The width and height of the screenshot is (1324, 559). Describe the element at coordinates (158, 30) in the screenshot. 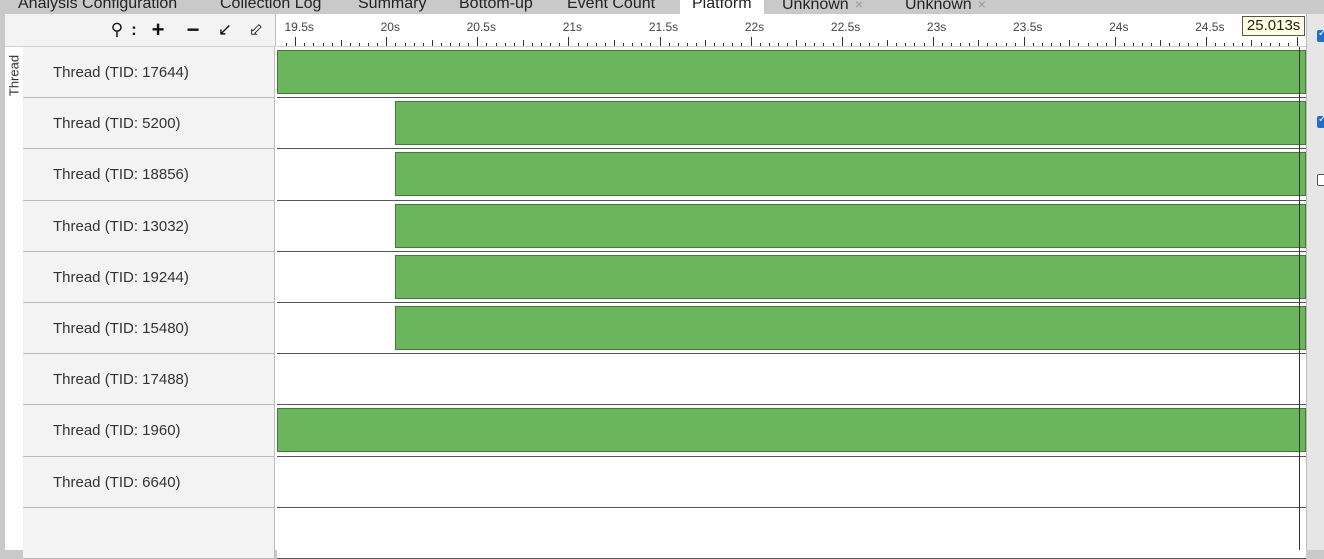

I see `zoom-in-icon: +` at that location.